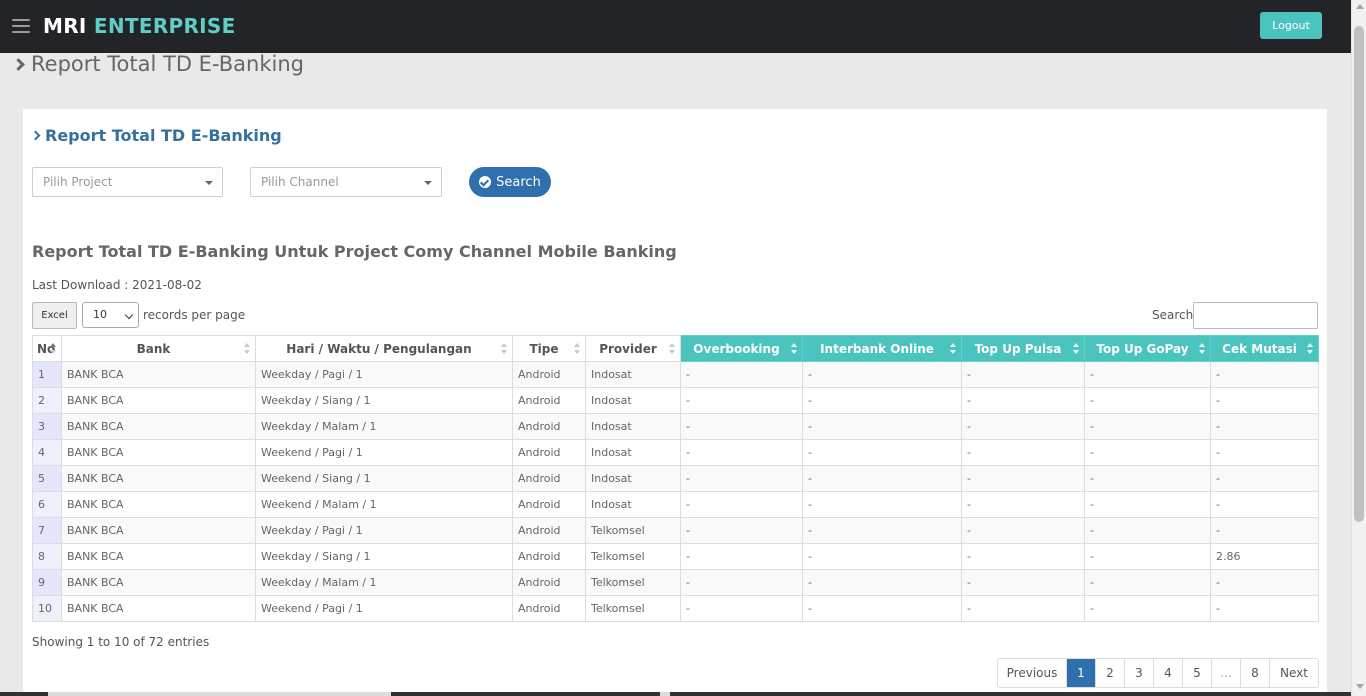 The width and height of the screenshot is (1366, 696). I want to click on scroll-up-arrow-icon, so click(1360, 6).